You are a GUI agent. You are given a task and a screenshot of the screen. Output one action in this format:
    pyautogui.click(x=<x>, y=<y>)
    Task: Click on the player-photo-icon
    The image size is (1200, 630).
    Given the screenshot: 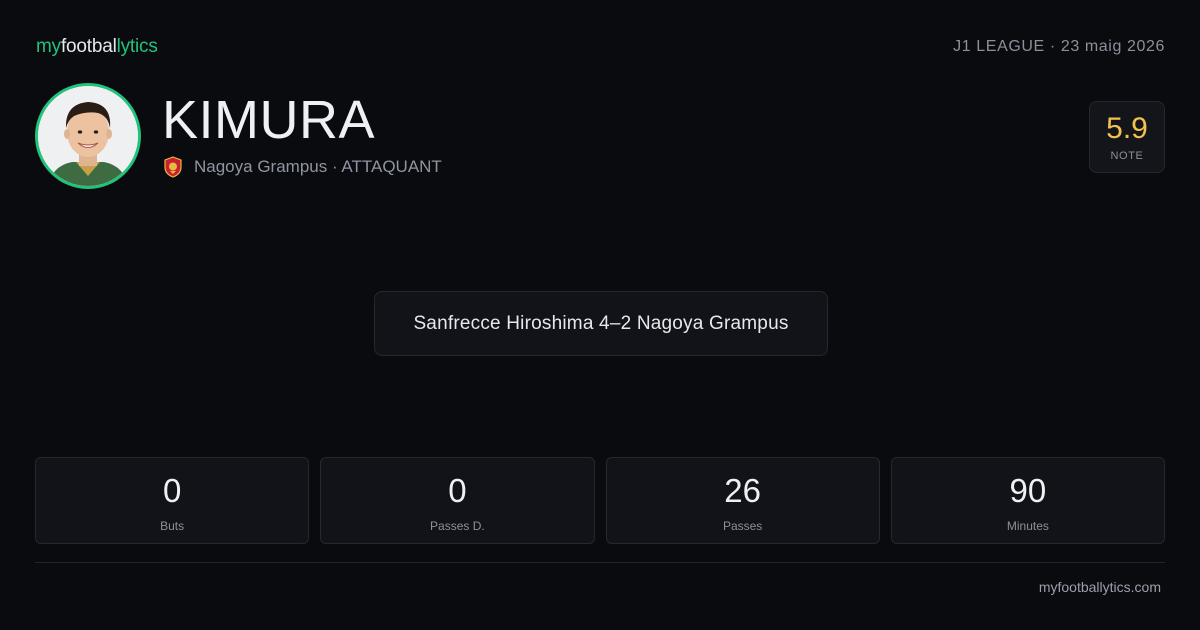 What is the action you would take?
    pyautogui.click(x=88, y=136)
    